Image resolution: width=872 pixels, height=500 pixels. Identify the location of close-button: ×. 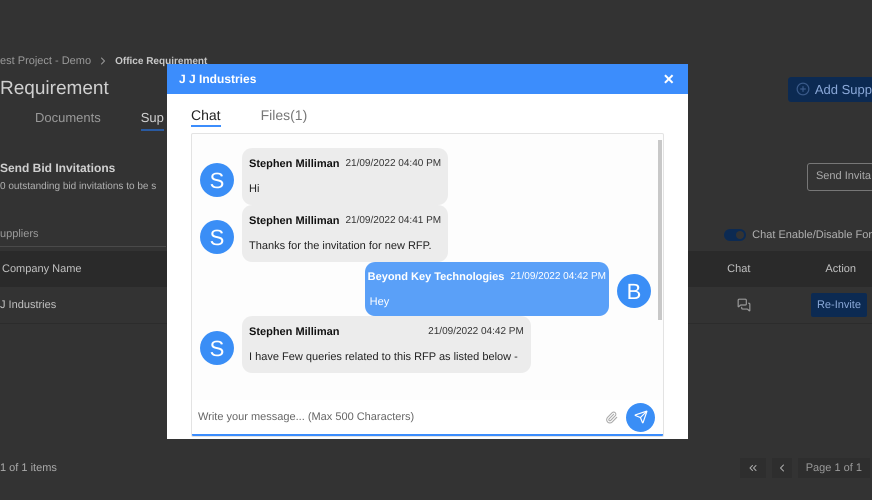
(668, 79).